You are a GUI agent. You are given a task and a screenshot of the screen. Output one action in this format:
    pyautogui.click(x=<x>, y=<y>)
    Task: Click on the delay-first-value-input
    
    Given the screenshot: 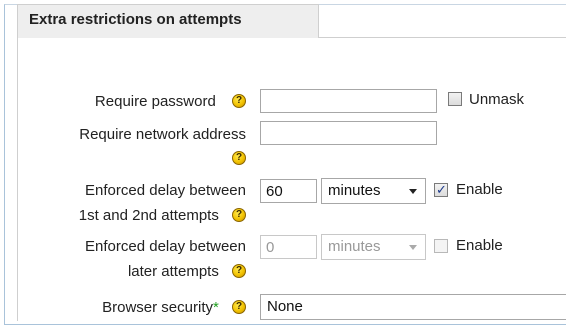 What is the action you would take?
    pyautogui.click(x=288, y=191)
    